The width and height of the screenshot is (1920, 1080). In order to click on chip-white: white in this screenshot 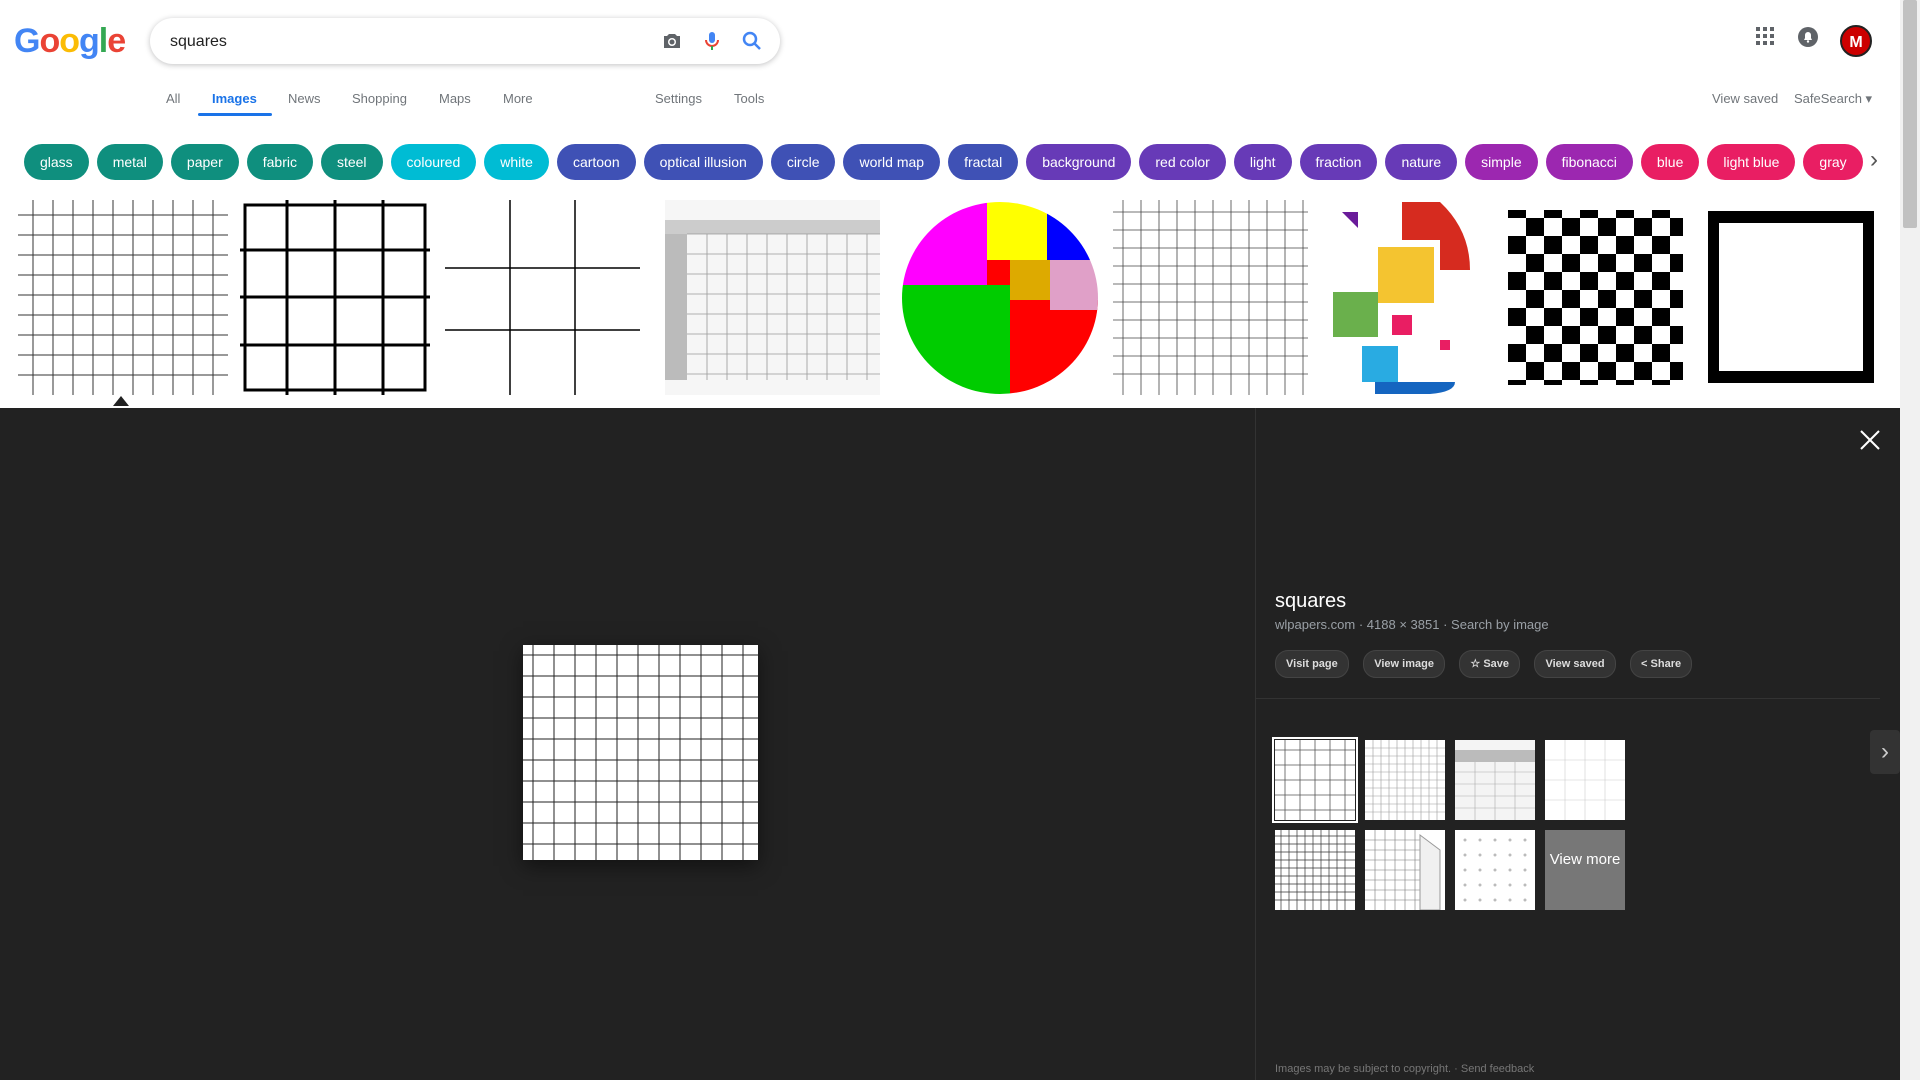, I will do `click(516, 162)`.